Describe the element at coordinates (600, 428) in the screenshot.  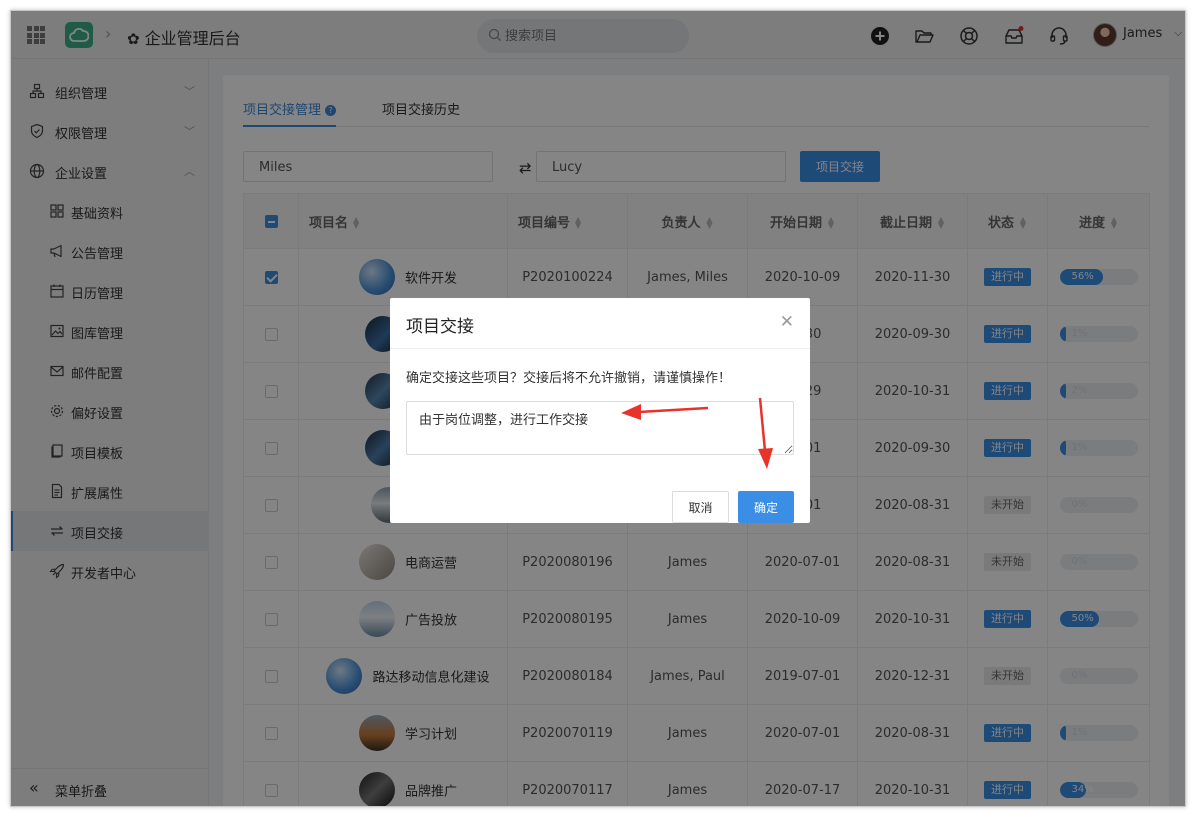
I see `remark-textarea: 由于岗位调整，进行工作交接` at that location.